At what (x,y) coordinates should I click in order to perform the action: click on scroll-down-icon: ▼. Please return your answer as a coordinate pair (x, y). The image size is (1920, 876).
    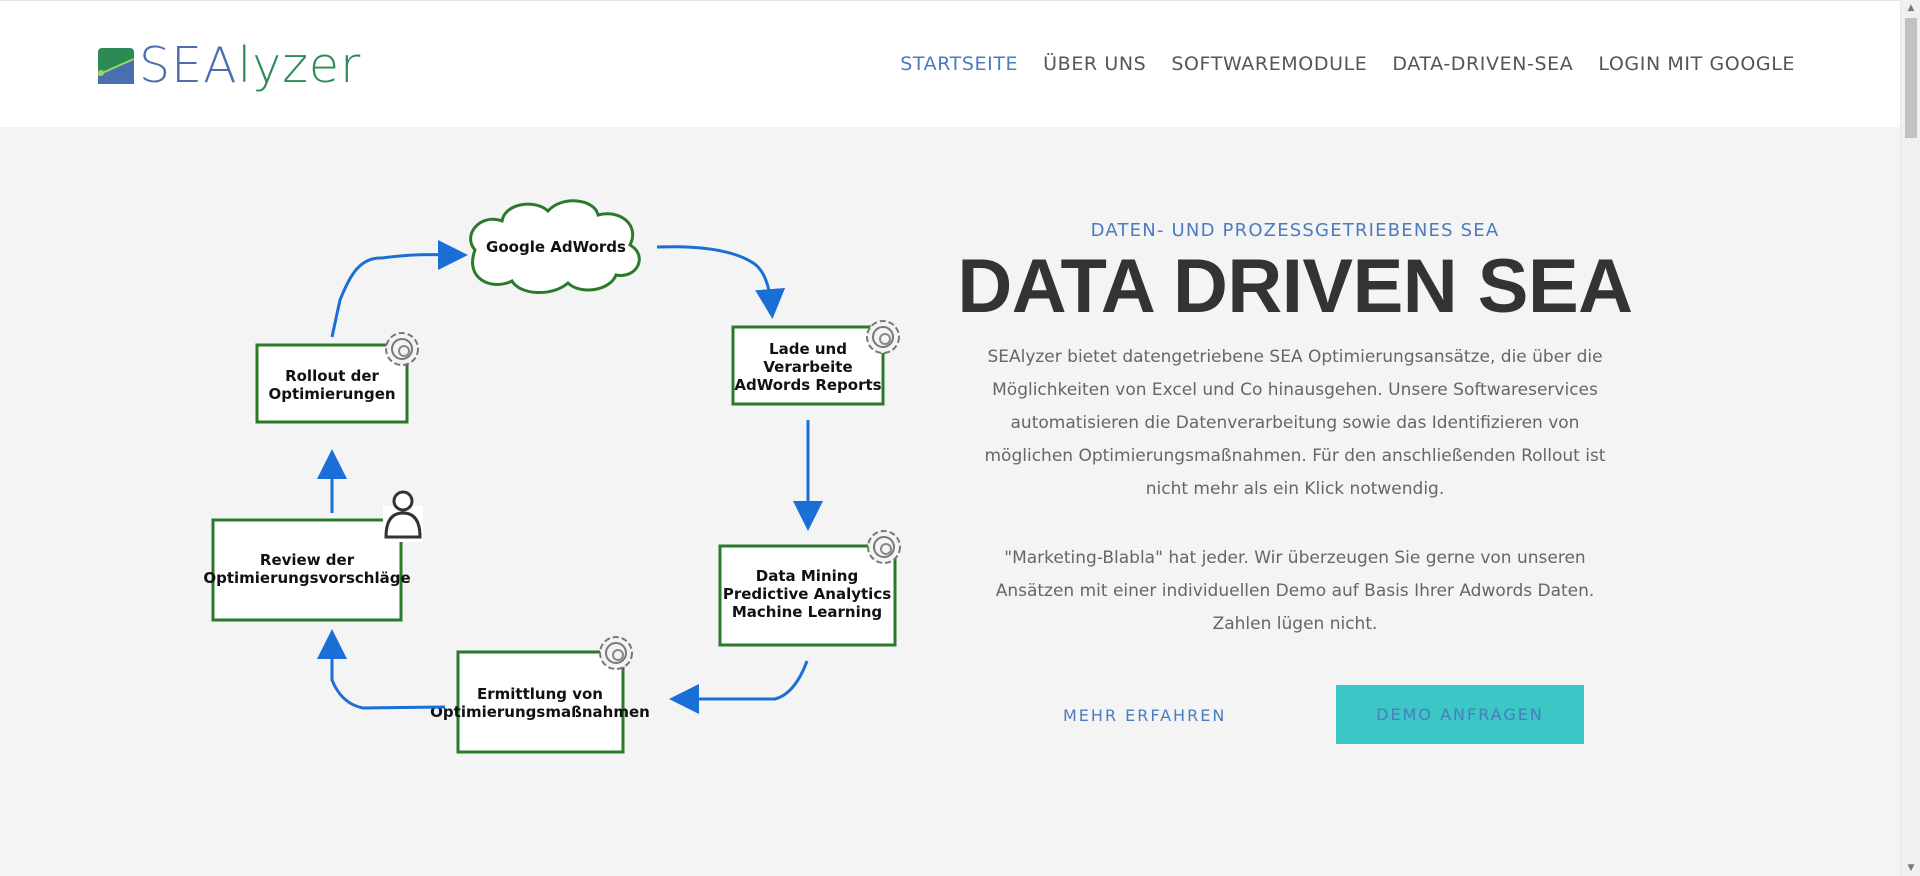
    Looking at the image, I should click on (1910, 868).